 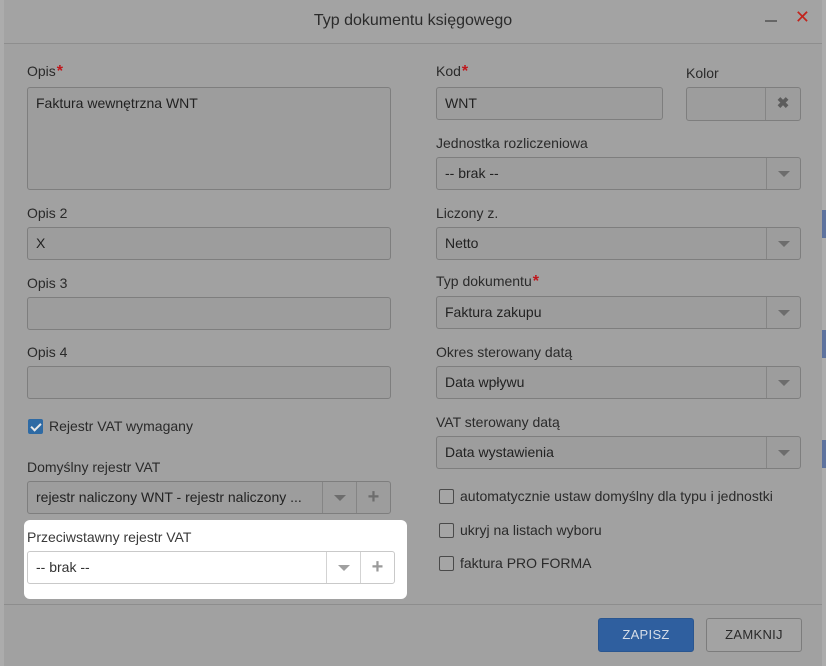 What do you see at coordinates (47, 352) in the screenshot?
I see `opis4-label: Opis 4` at bounding box center [47, 352].